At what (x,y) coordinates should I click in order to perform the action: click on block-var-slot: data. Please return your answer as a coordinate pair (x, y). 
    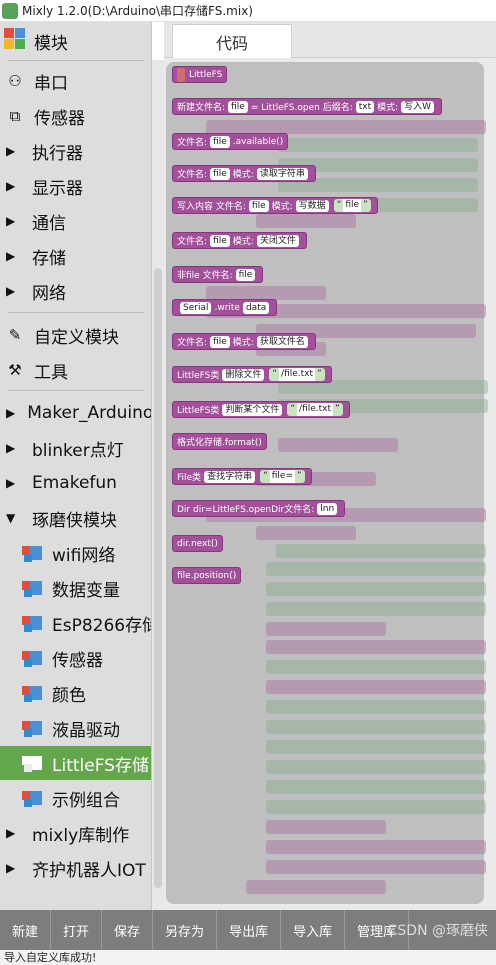
    Looking at the image, I should click on (256, 307).